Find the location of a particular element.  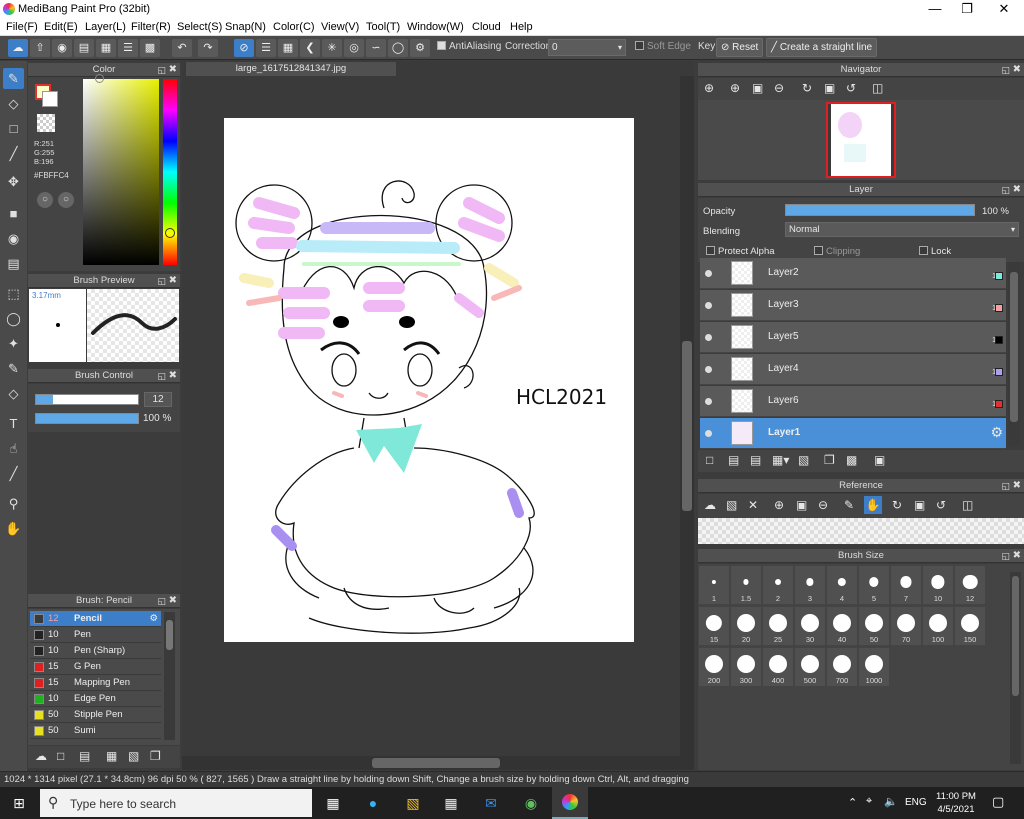

brush-item-stipple-pen: 50 Stipple Pen is located at coordinates (95, 715).